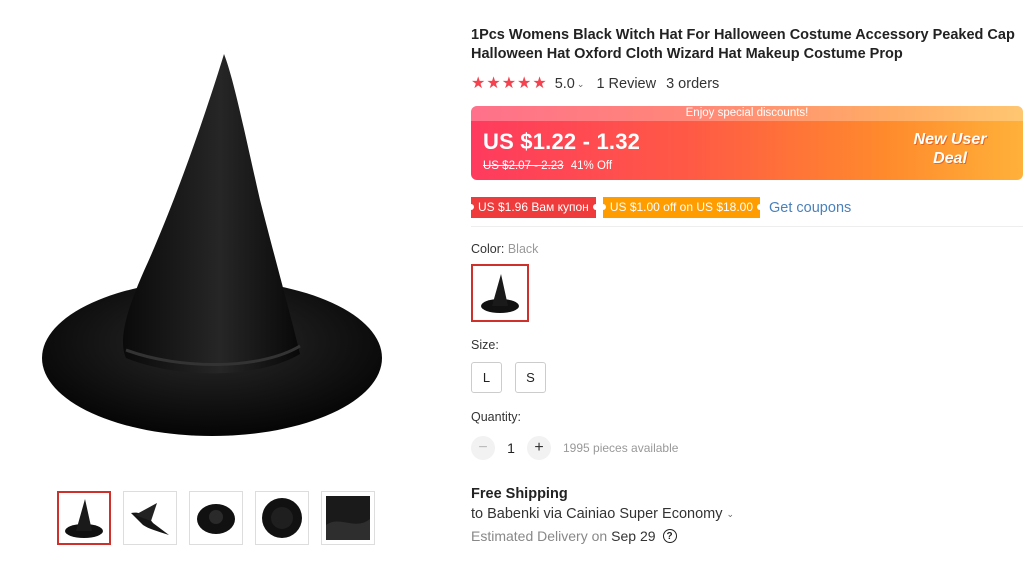 The width and height of the screenshot is (1030, 576). Describe the element at coordinates (747, 84) in the screenshot. I see `rating-row: ★ ★ ★ ★ ★ 5.0 ⌄ 1 Review 3 orders` at that location.